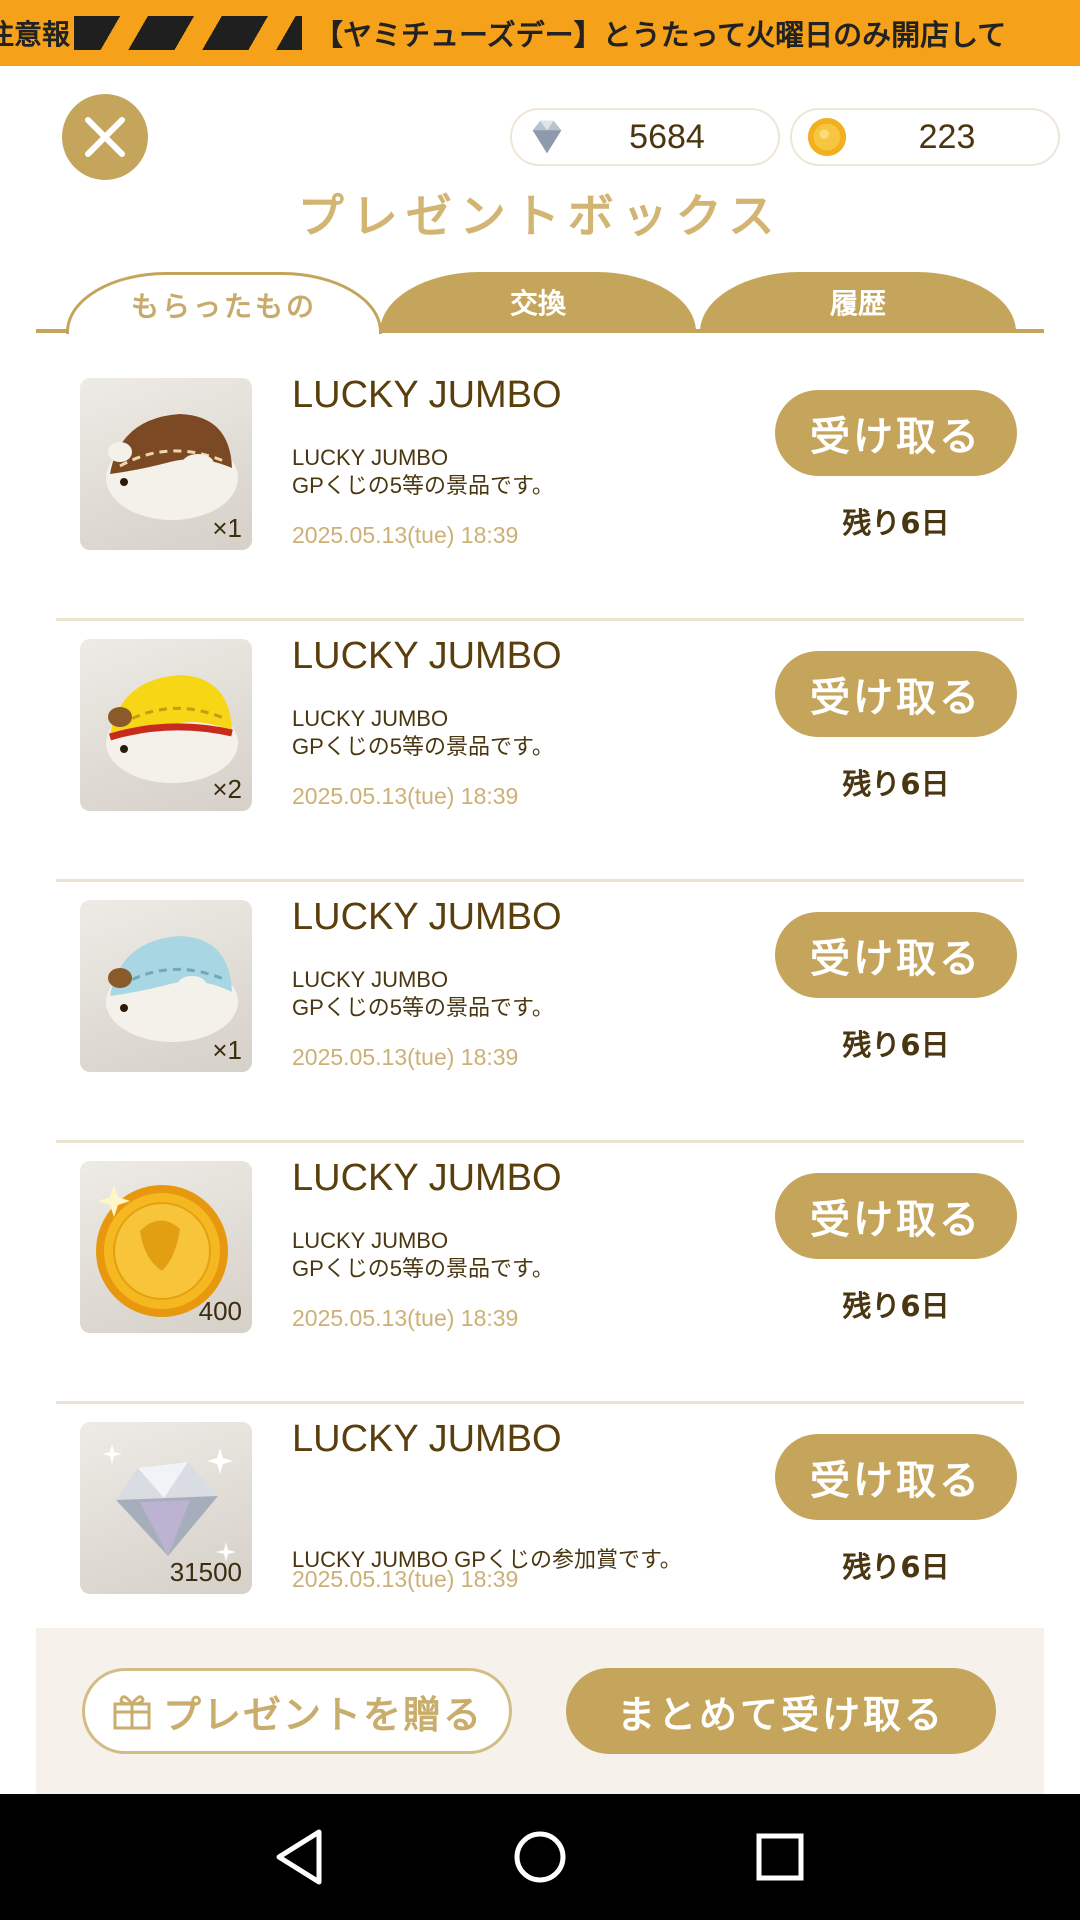  What do you see at coordinates (827, 137) in the screenshot?
I see `gold-coin-icon` at bounding box center [827, 137].